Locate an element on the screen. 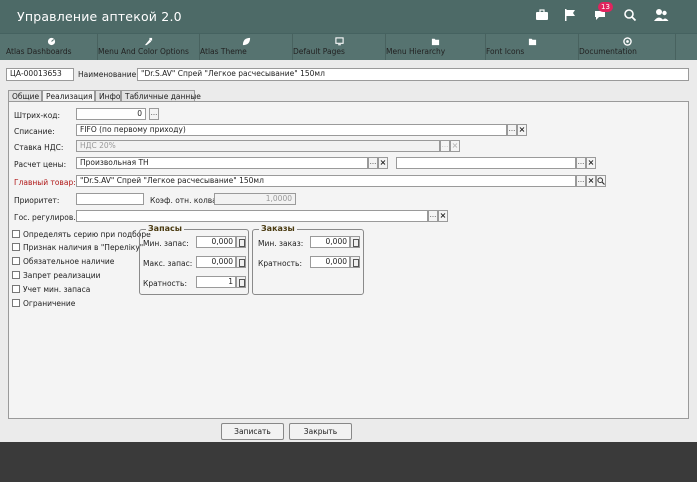 This screenshot has height=482, width=697. top-bar: Управление аптекой 2.0 13 is located at coordinates (348, 16).